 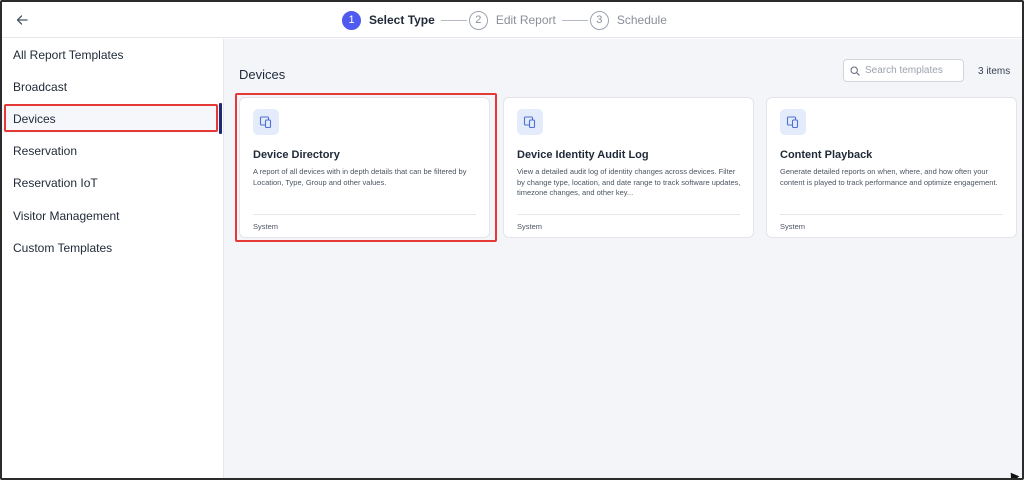 I want to click on stepper: 1 Select Type 2 Edit Report 3 Schedule, so click(x=504, y=20).